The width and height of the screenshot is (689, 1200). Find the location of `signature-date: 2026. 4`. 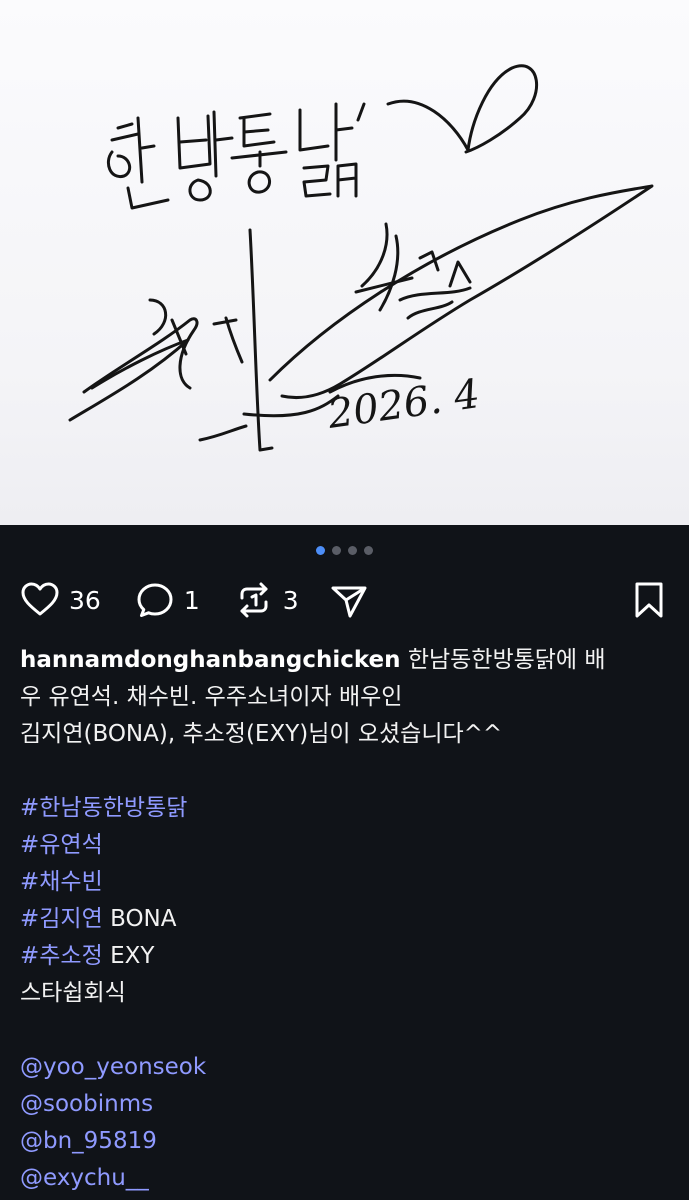

signature-date: 2026. 4 is located at coordinates (403, 404).